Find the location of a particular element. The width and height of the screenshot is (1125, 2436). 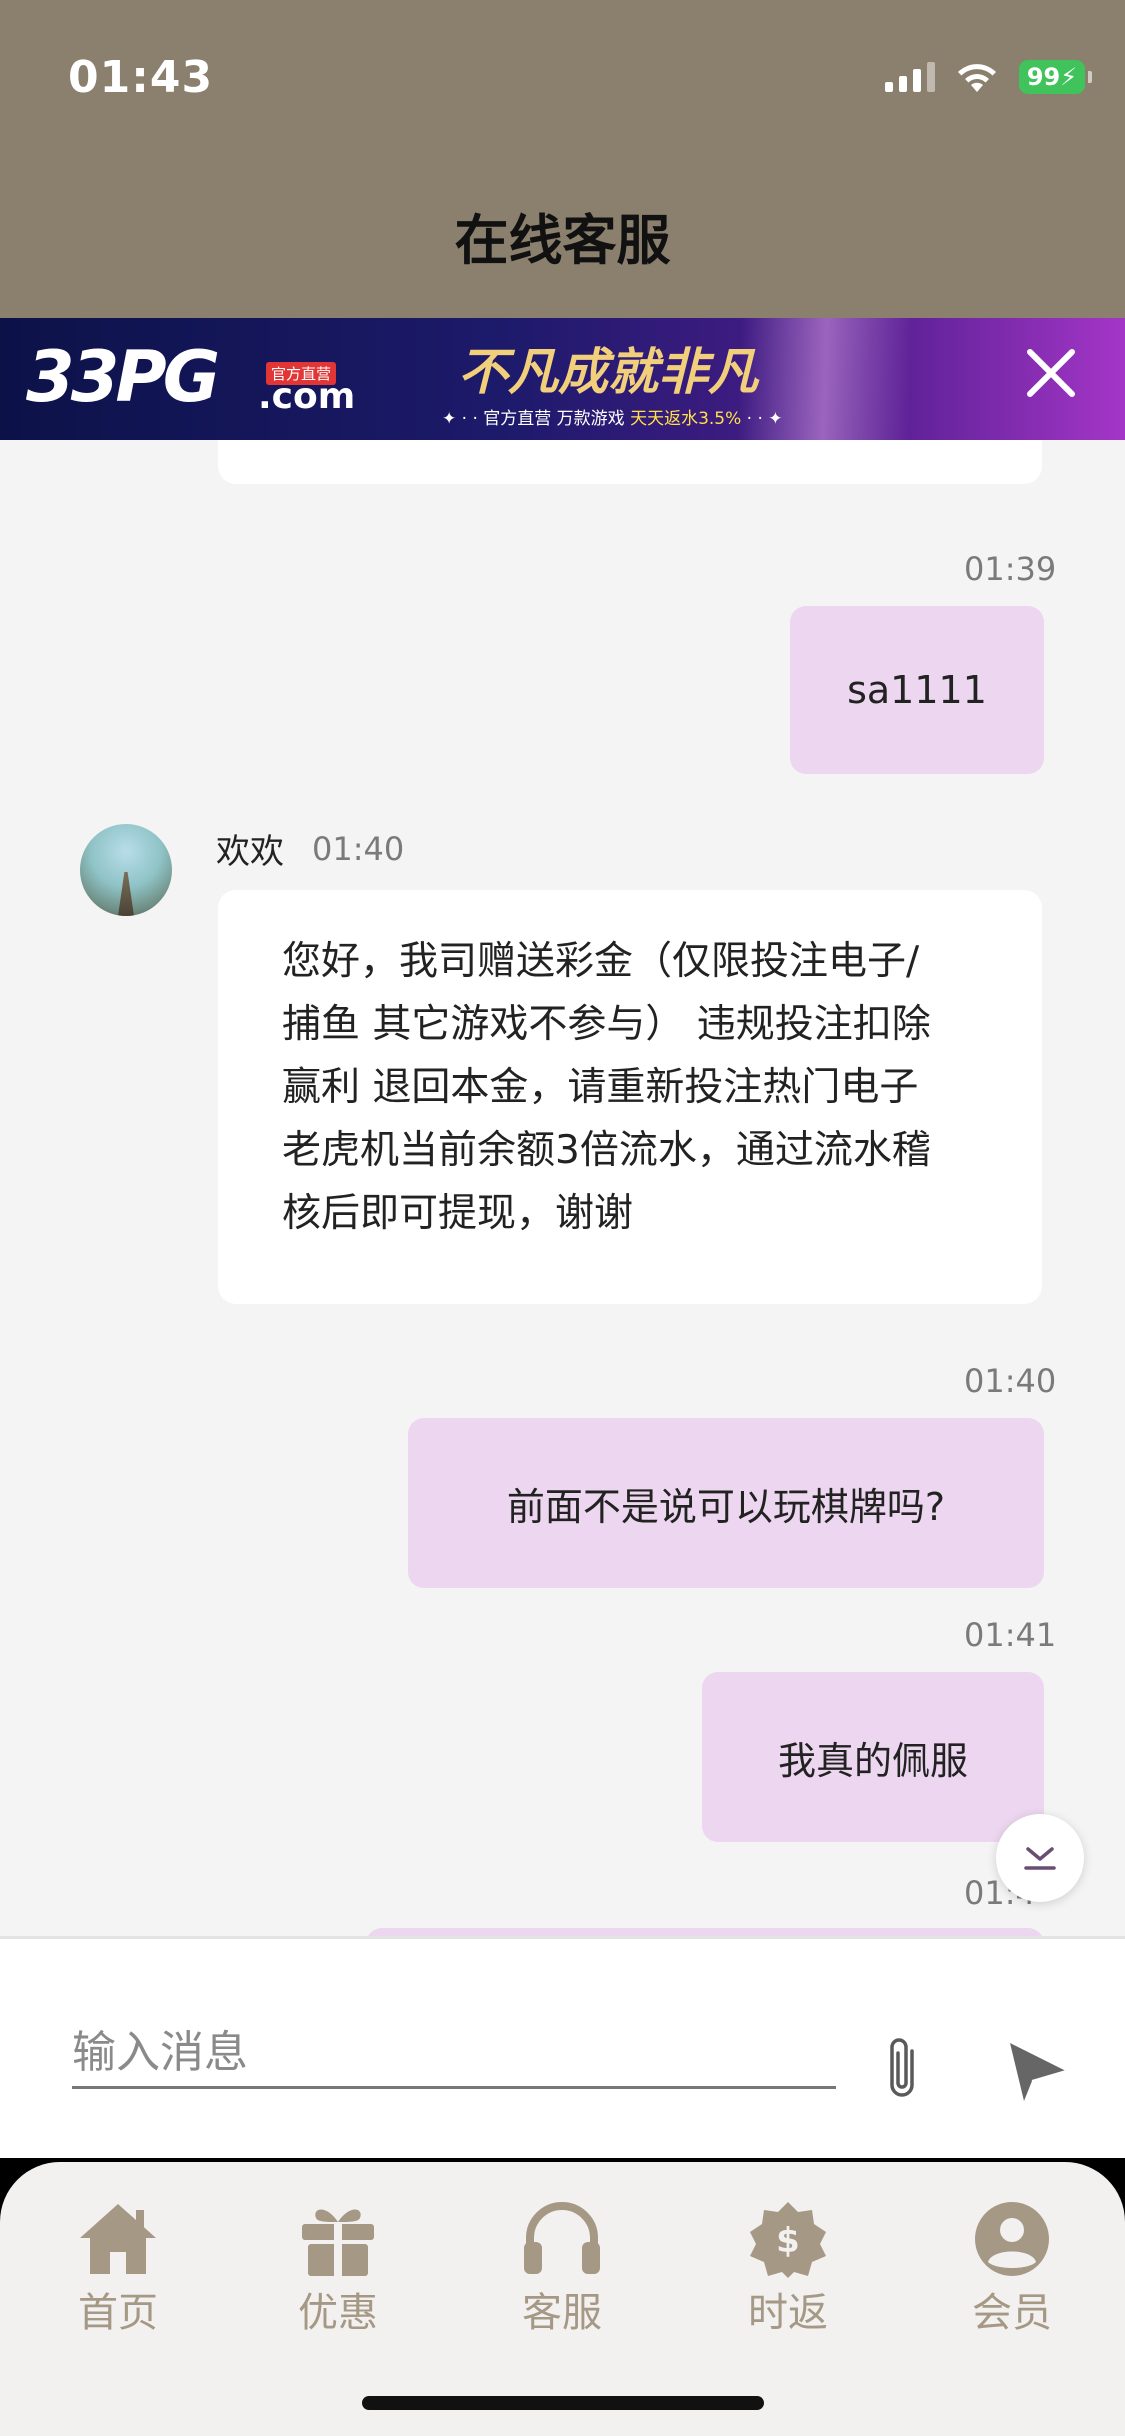

close-icon is located at coordinates (1051, 373).